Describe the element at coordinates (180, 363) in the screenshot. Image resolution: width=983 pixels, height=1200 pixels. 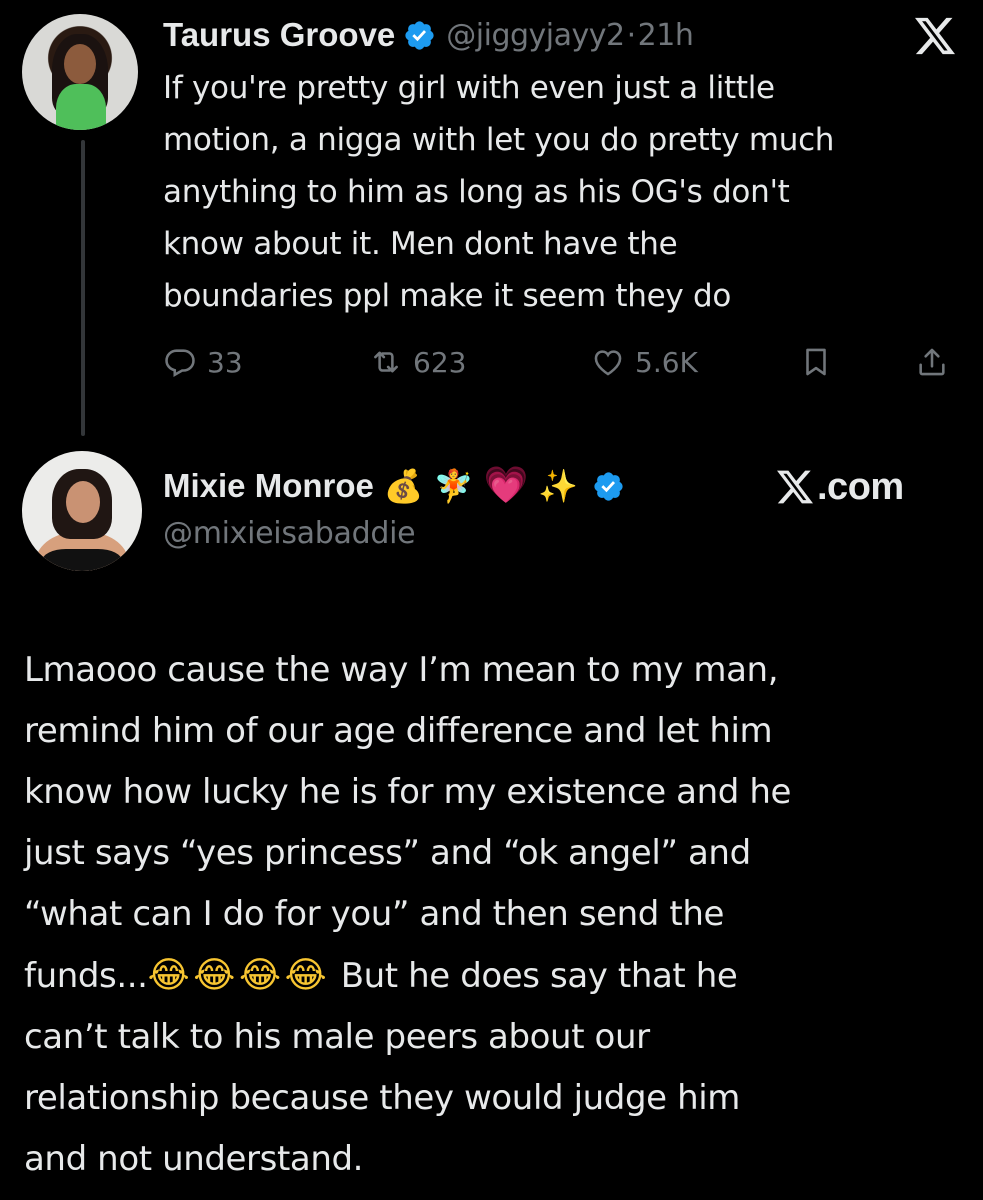
I see `reply-icon` at that location.